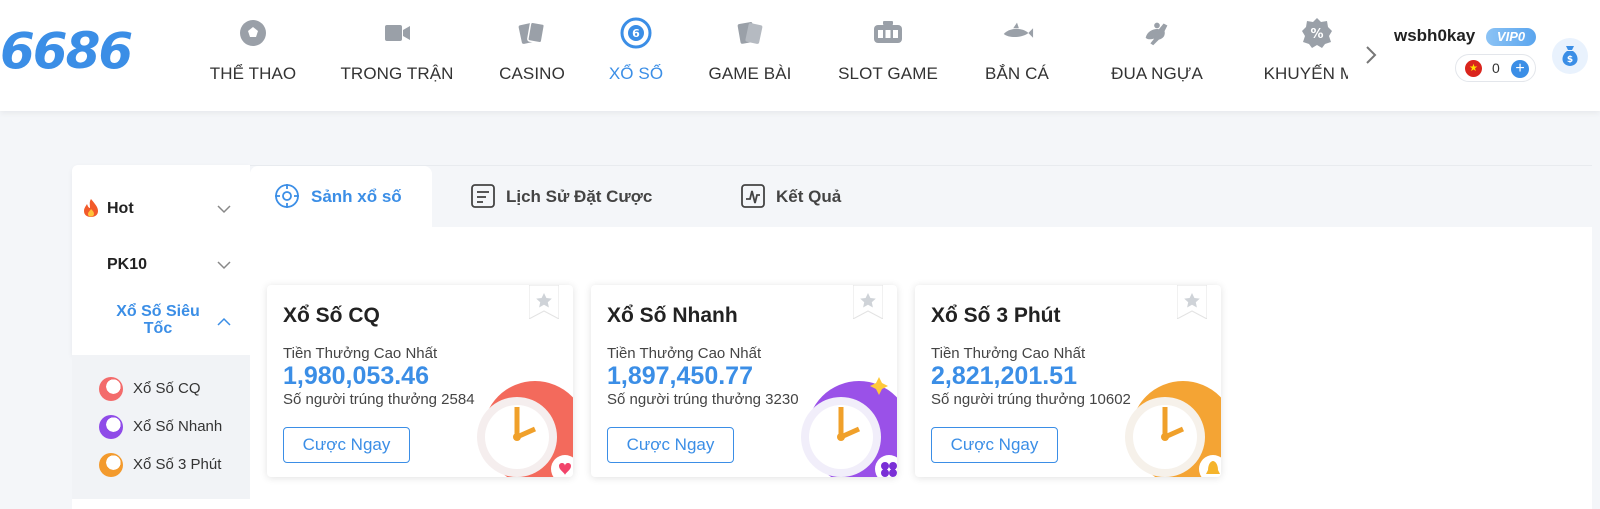 This screenshot has width=1600, height=509. What do you see at coordinates (253, 33) in the screenshot?
I see `soccer-ball-icon` at bounding box center [253, 33].